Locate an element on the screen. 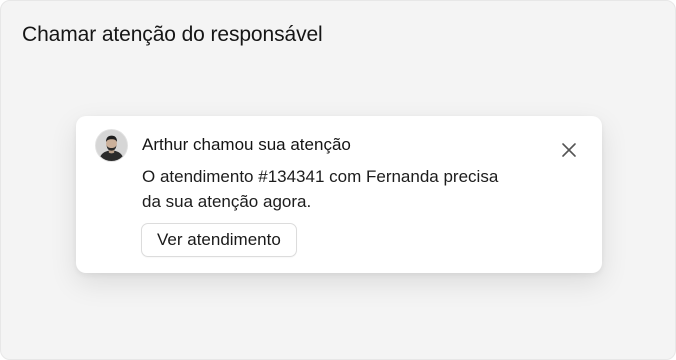 The height and width of the screenshot is (360, 676). notification-title: Arthur chamou sua atenção is located at coordinates (246, 144).